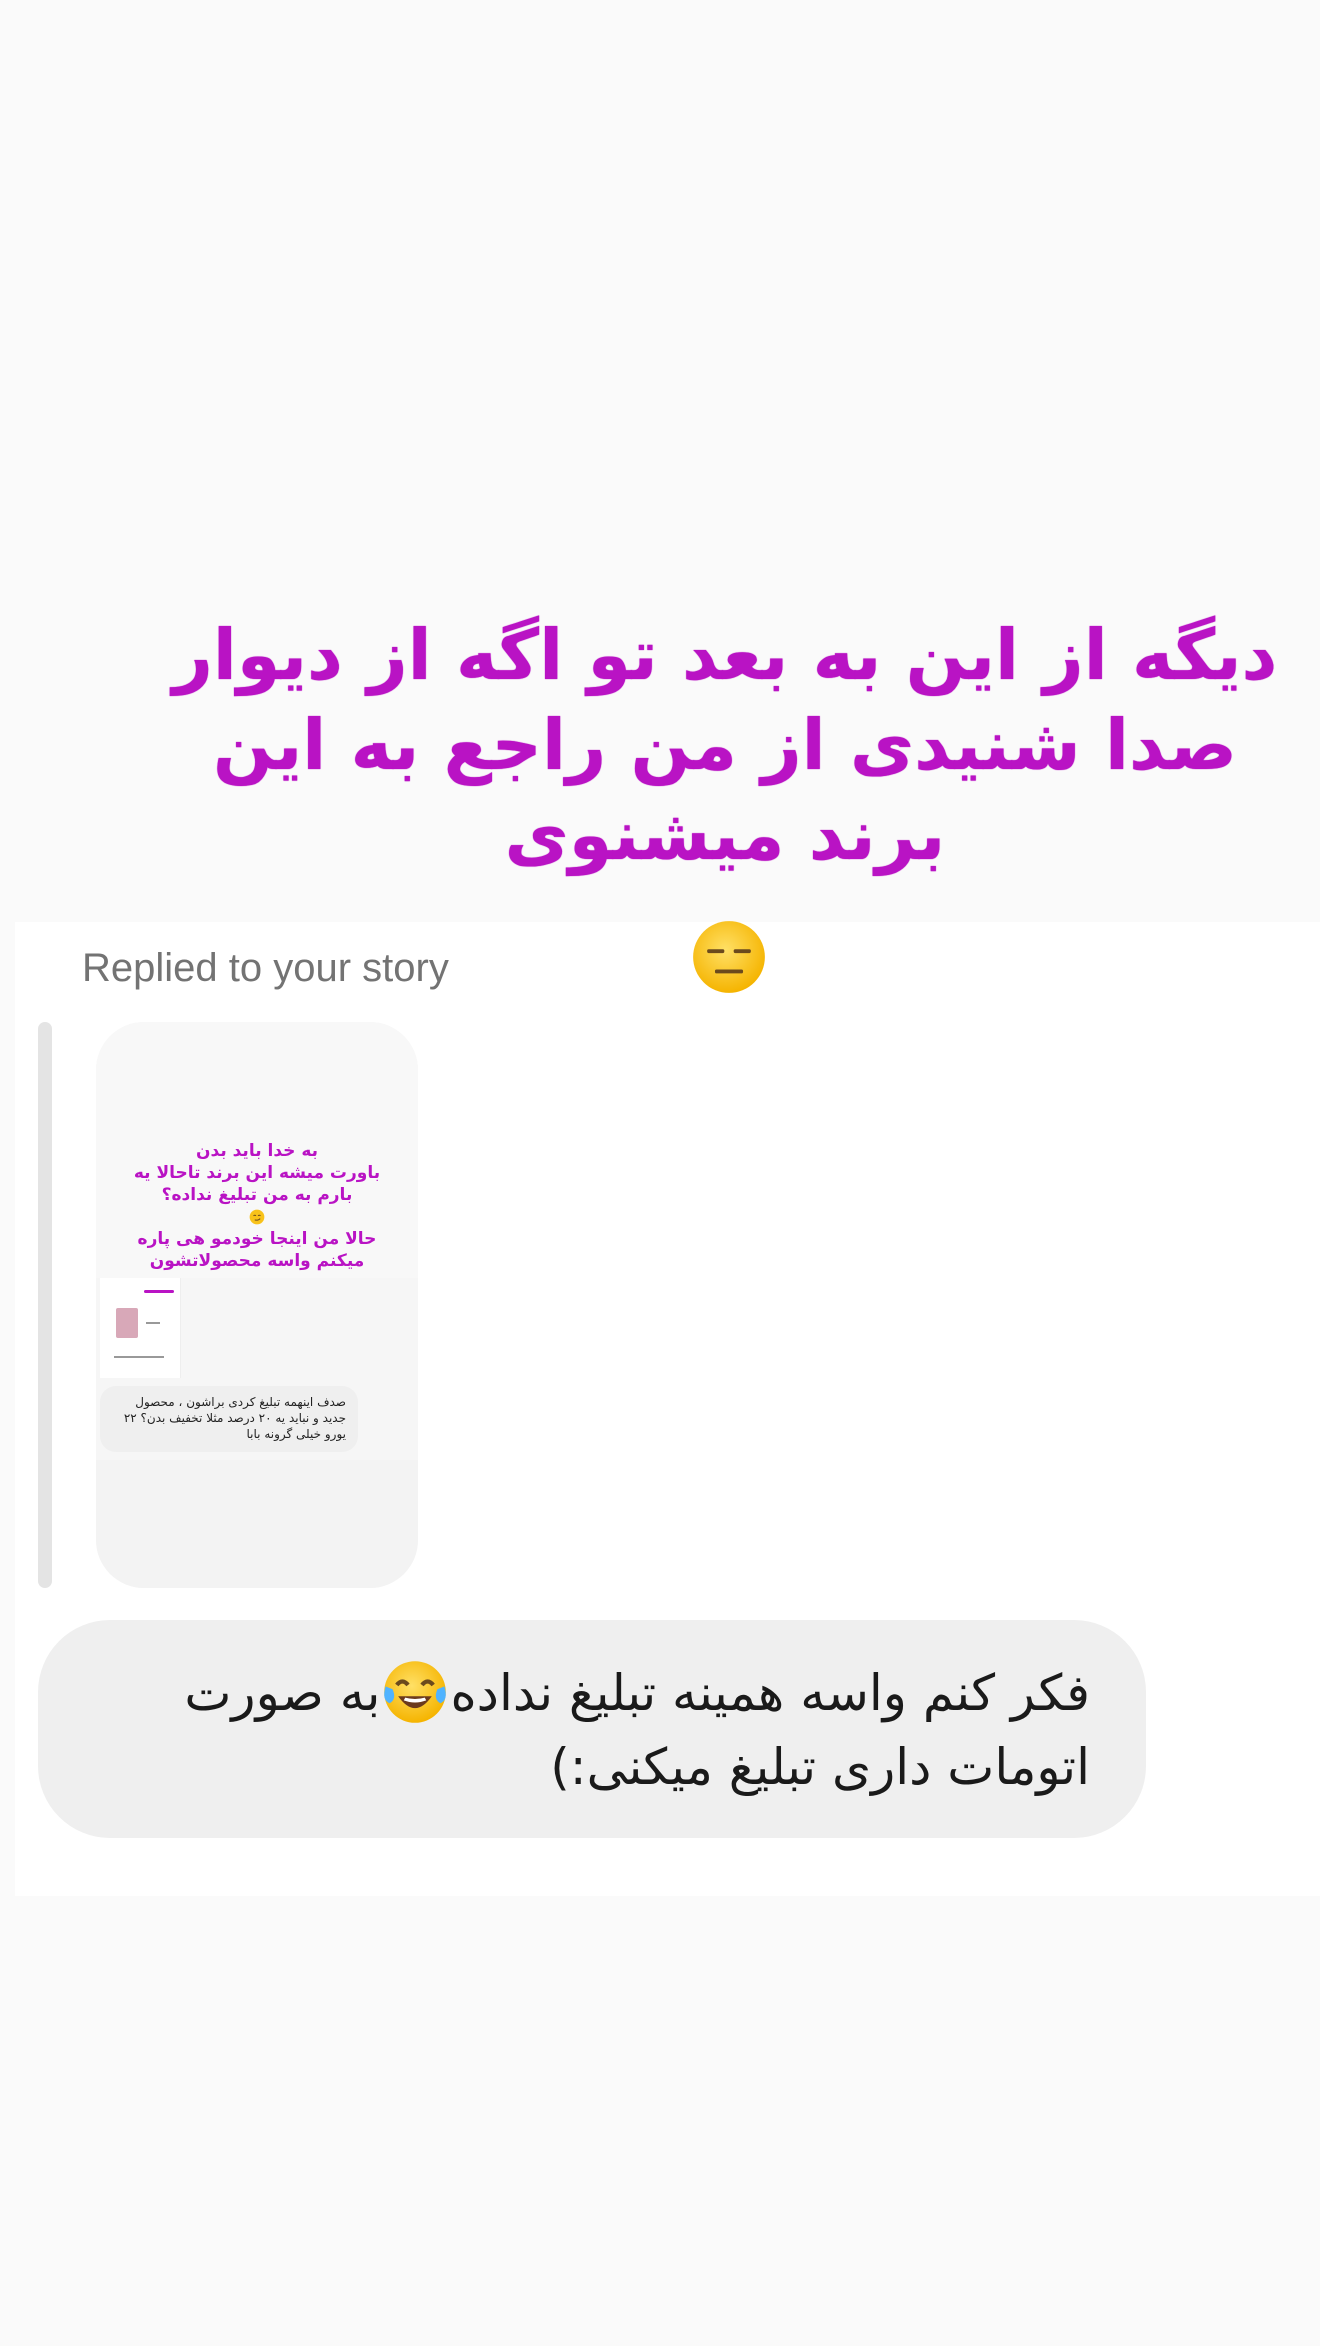  Describe the element at coordinates (140, 1328) in the screenshot. I see `nested-story-thumbnail` at that location.